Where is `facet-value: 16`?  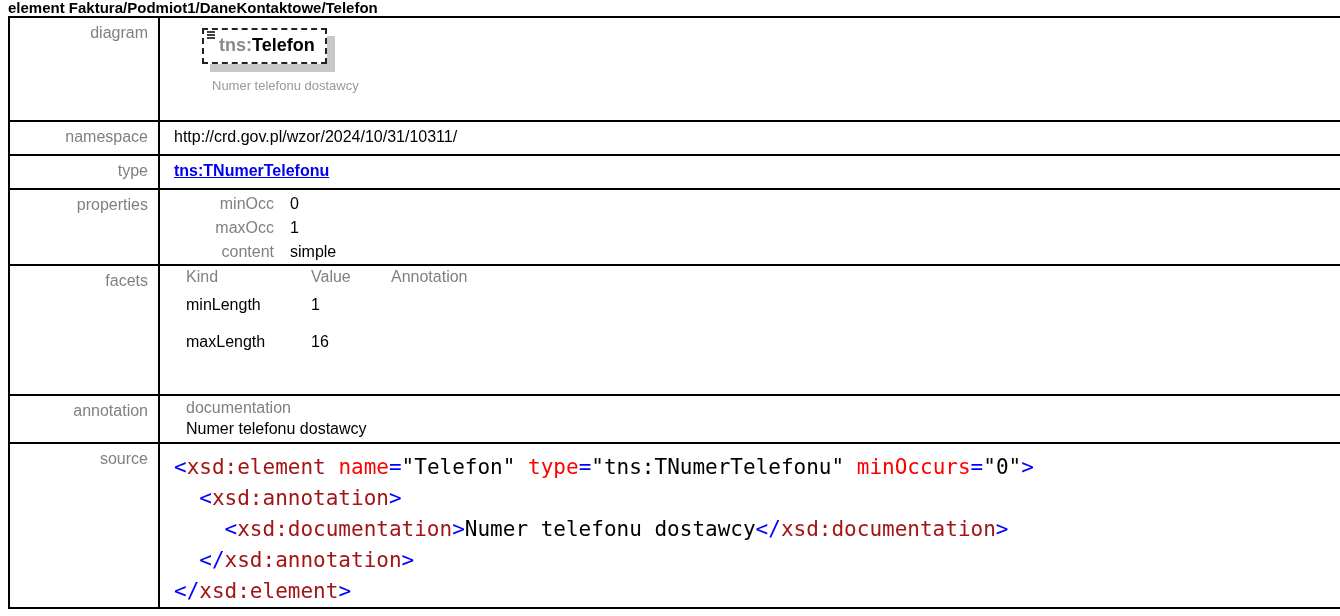
facet-value: 16 is located at coordinates (320, 342).